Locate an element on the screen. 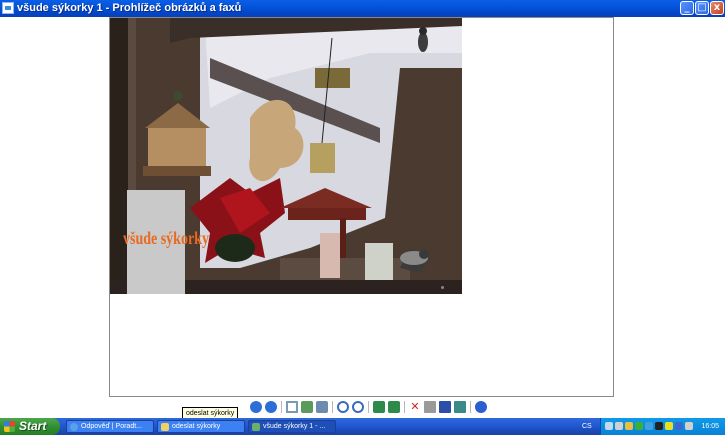 This screenshot has height=435, width=725. slideshow-icon is located at coordinates (322, 407).